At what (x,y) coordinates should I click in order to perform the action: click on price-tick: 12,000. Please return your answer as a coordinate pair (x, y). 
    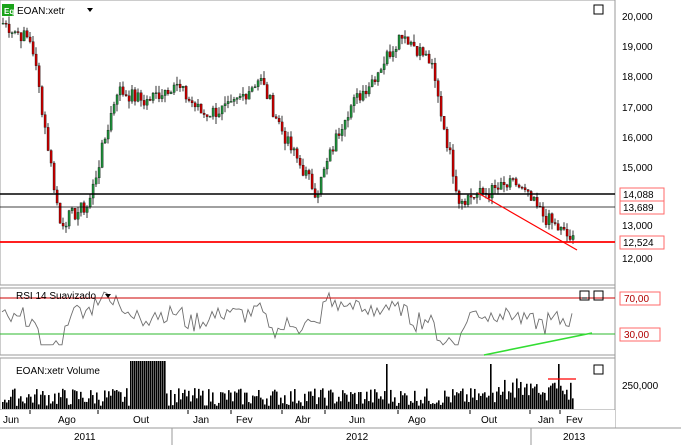
    Looking at the image, I should click on (637, 259).